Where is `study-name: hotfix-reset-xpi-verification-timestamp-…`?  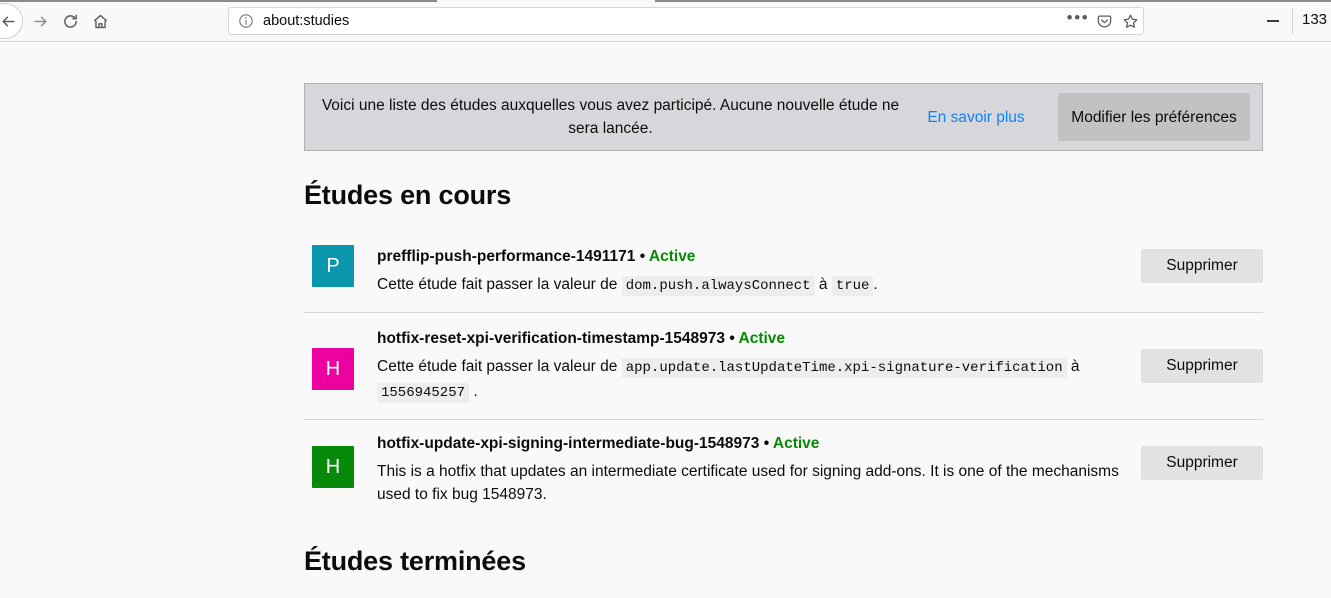
study-name: hotfix-reset-xpi-verification-timestamp-… is located at coordinates (551, 338).